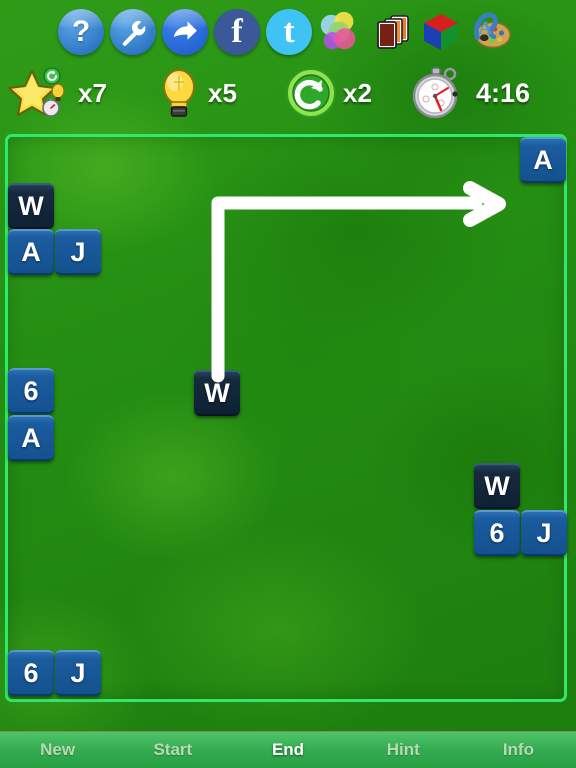 Image resolution: width=576 pixels, height=768 pixels. I want to click on tile-w-3: W, so click(497, 486).